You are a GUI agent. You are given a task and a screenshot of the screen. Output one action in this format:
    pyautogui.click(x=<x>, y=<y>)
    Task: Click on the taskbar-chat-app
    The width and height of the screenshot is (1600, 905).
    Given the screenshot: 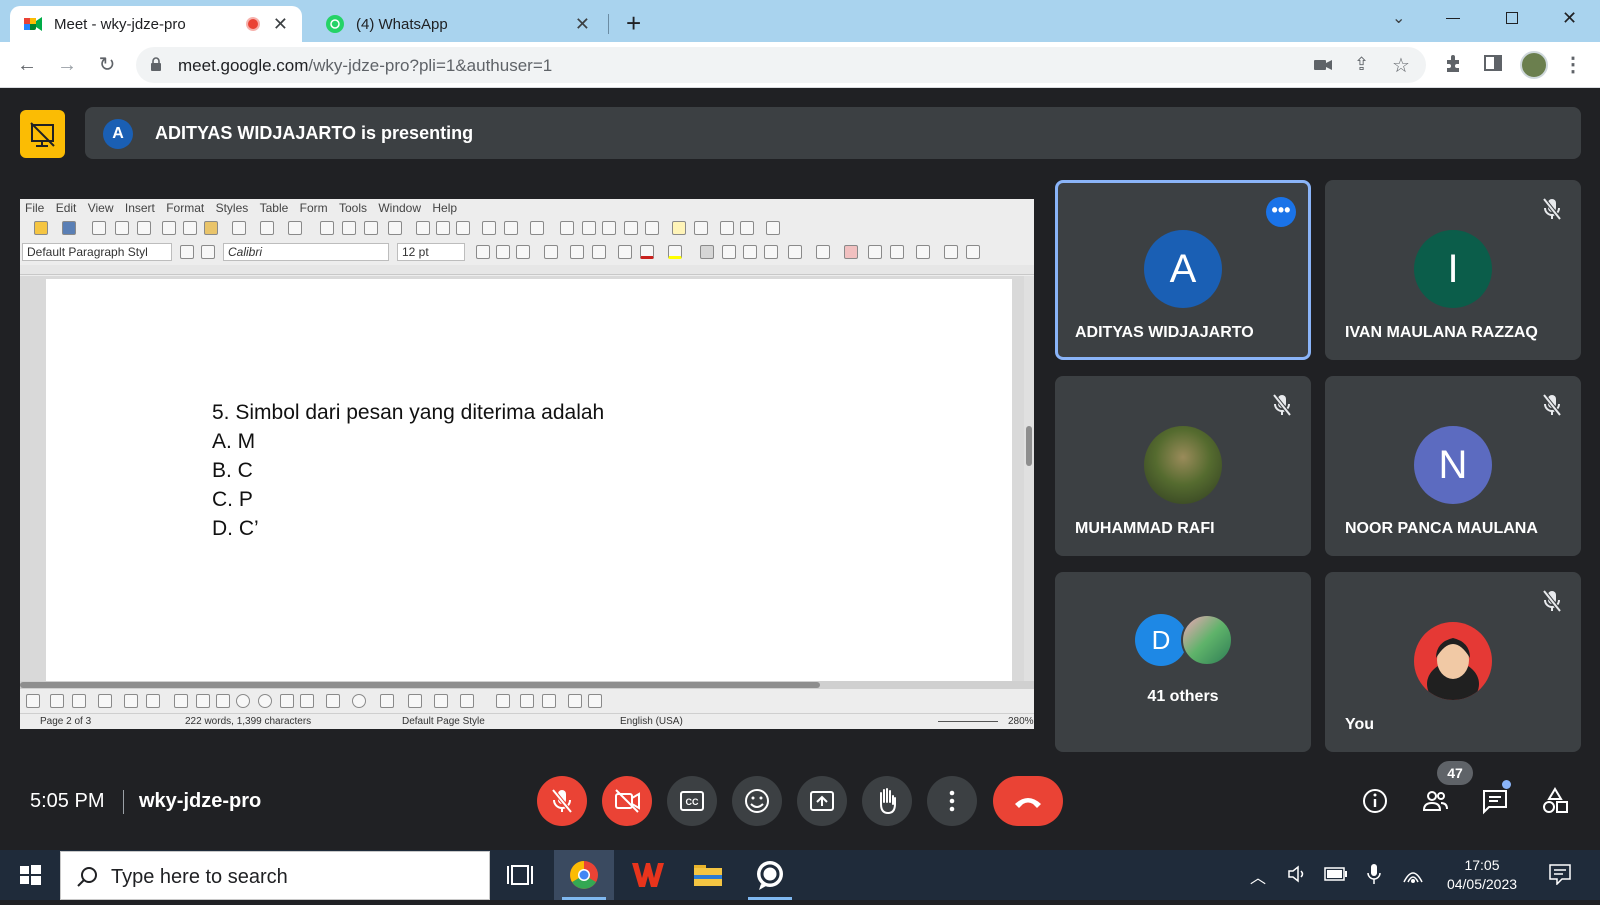 What is the action you would take?
    pyautogui.click(x=770, y=875)
    